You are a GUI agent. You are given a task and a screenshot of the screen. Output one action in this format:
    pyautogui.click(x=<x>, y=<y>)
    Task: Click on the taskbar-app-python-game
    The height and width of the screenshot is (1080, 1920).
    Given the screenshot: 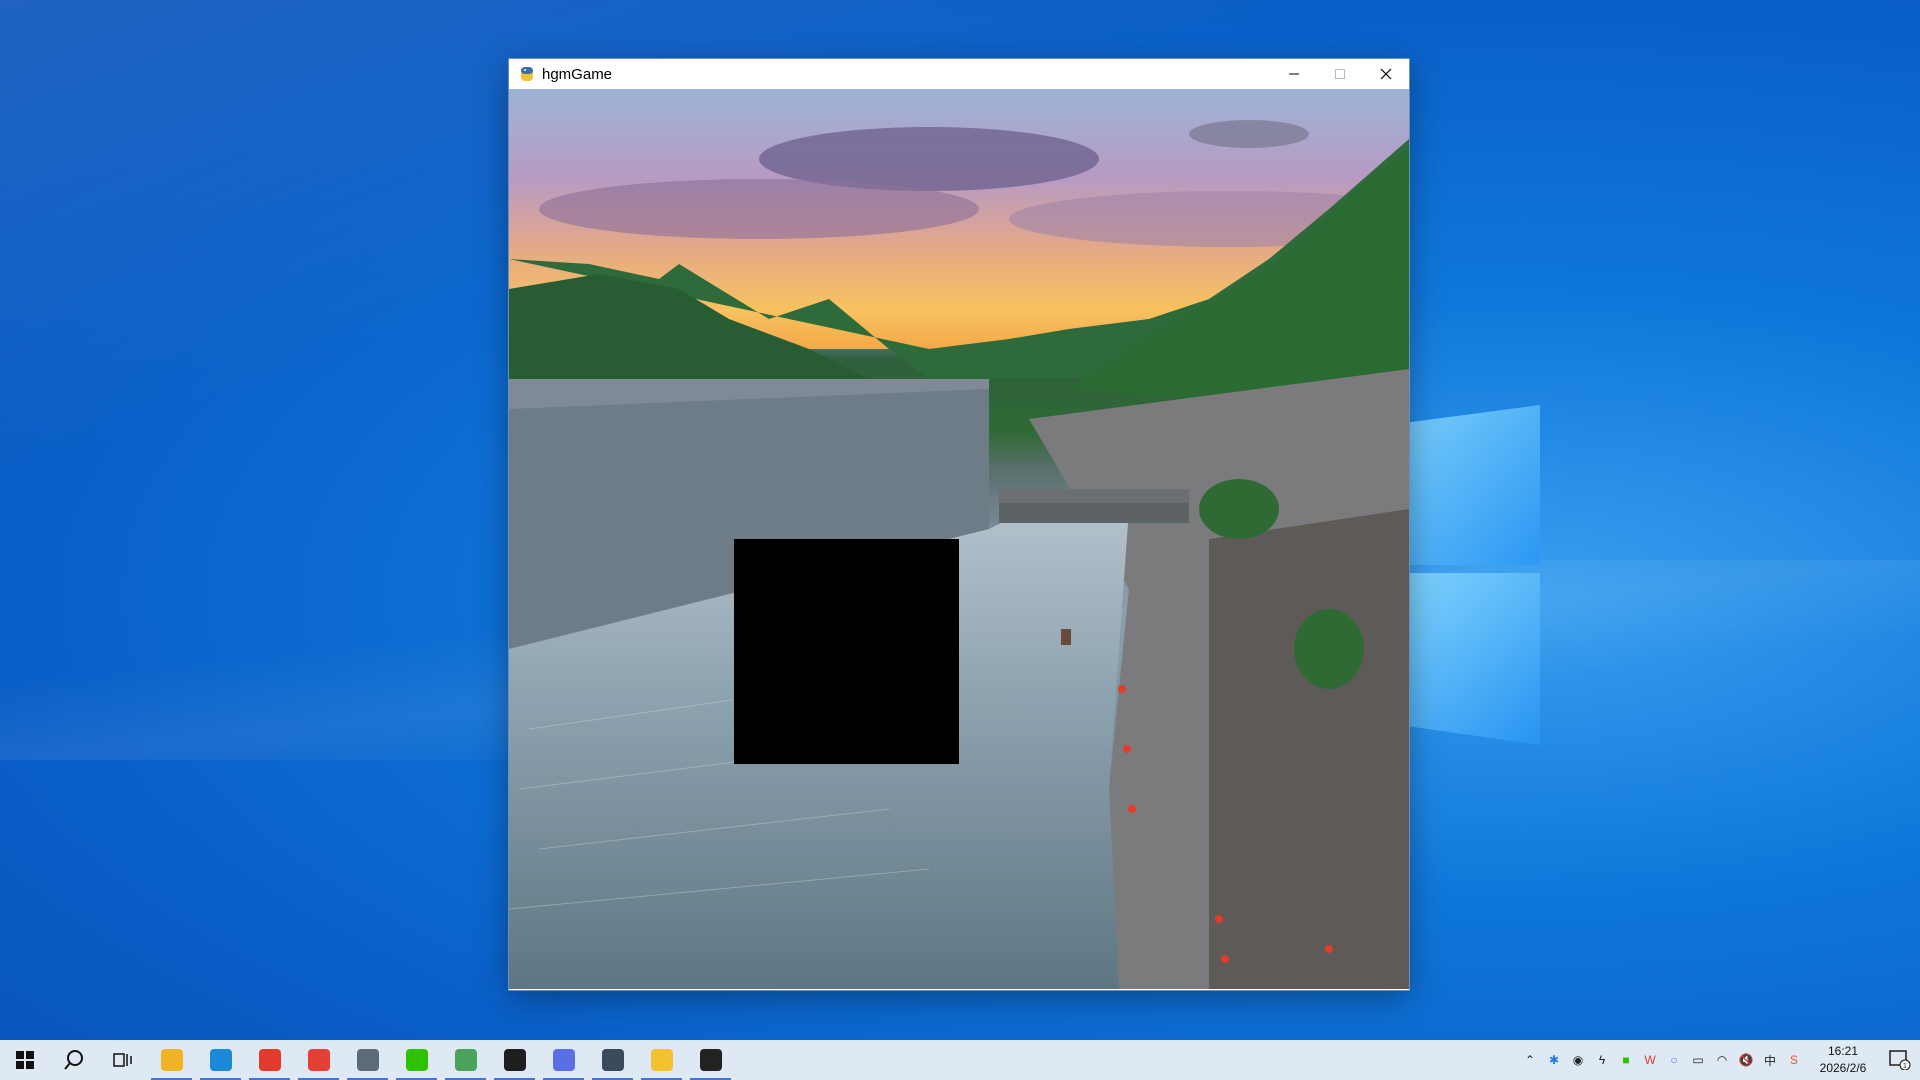 What is the action you would take?
    pyautogui.click(x=661, y=1060)
    